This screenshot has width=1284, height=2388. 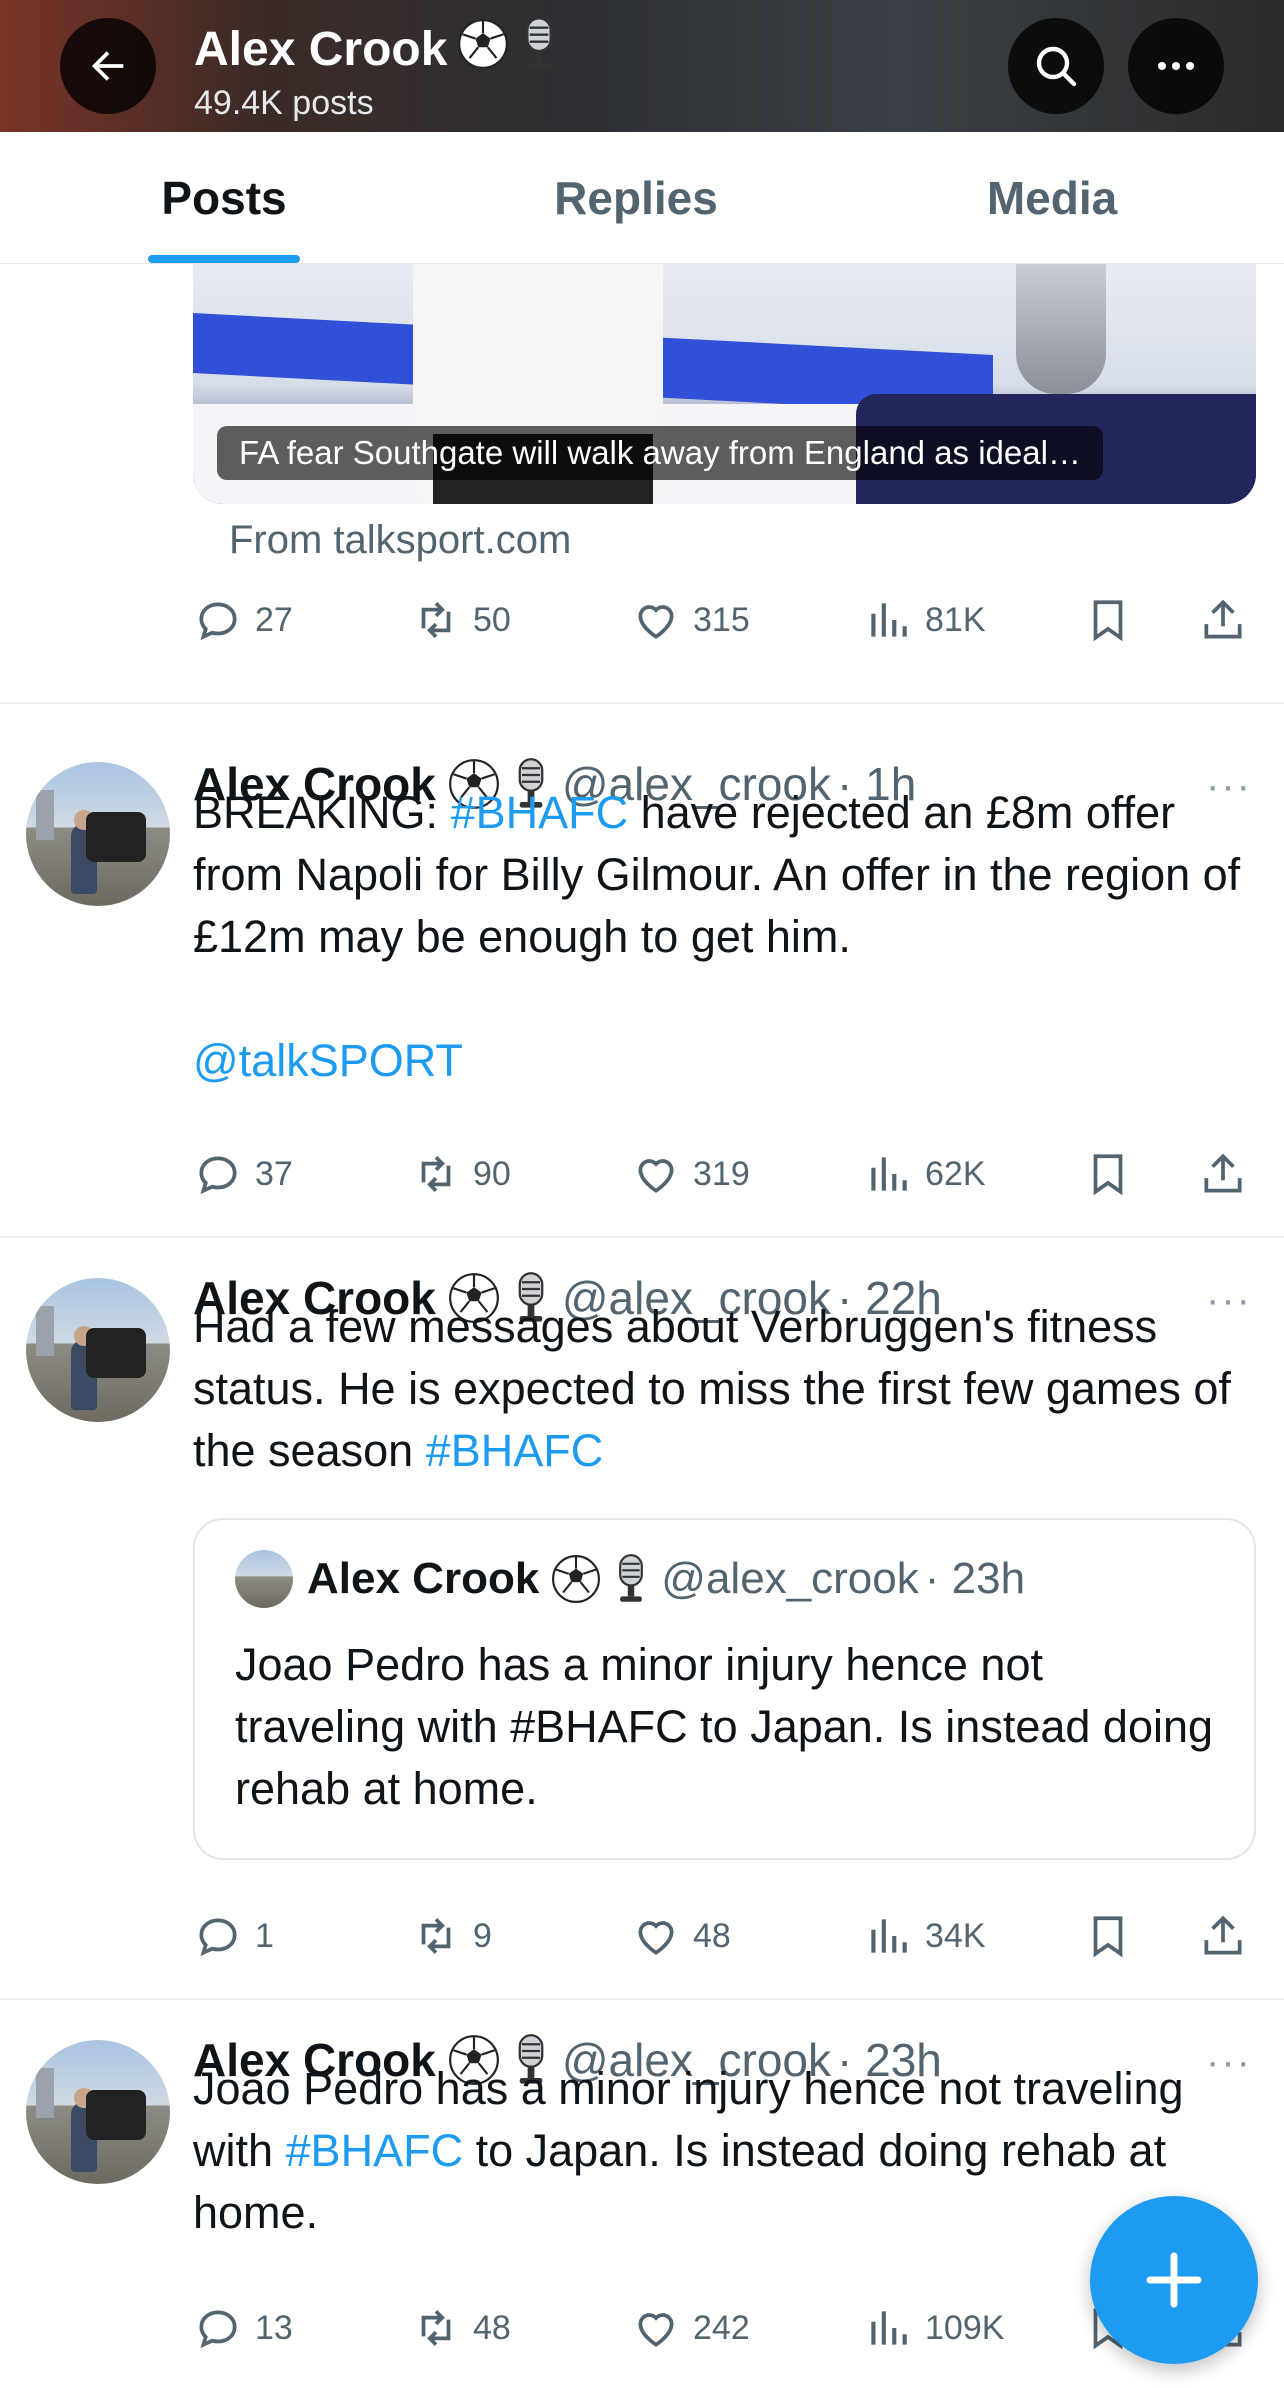 I want to click on reply-button: 27, so click(x=243, y=620).